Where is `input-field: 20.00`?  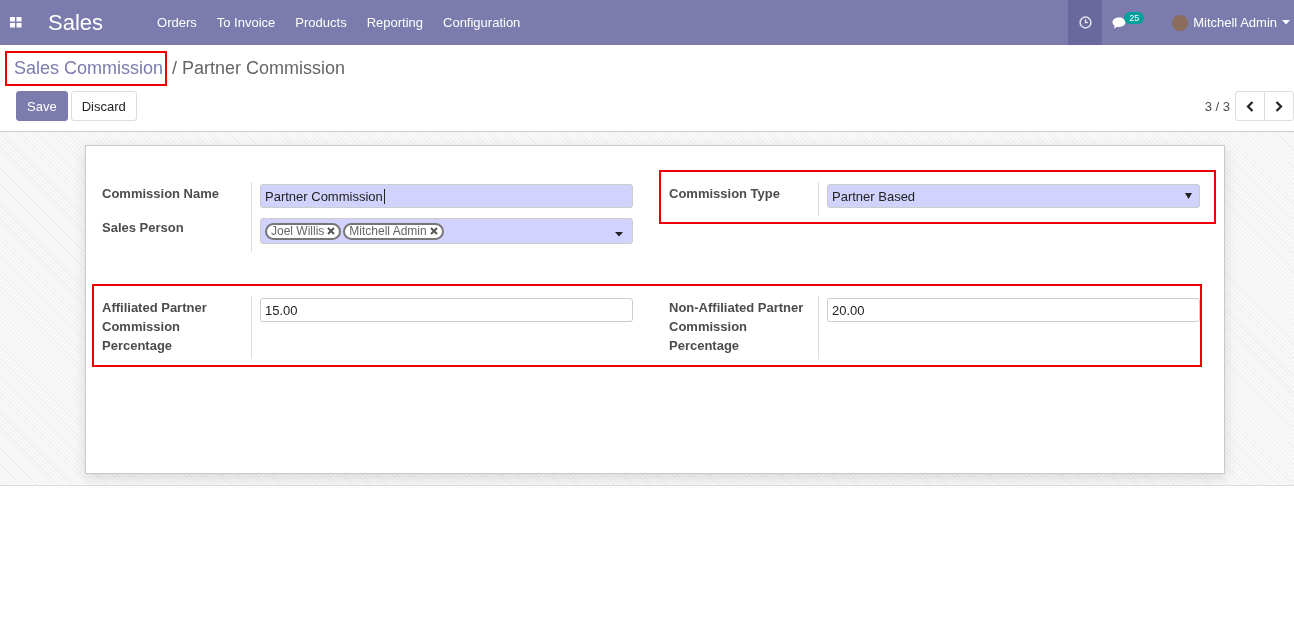 input-field: 20.00 is located at coordinates (1013, 310).